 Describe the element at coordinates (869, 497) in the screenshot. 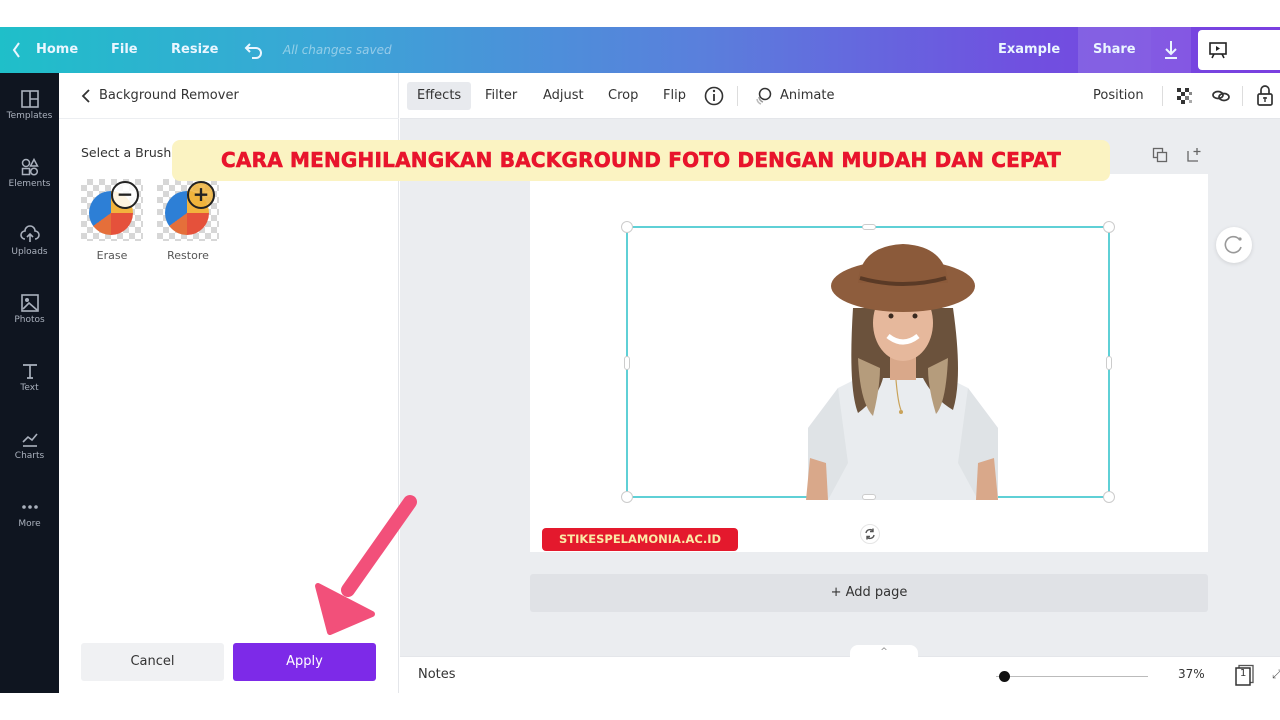

I see `resize-handle-bottom` at that location.